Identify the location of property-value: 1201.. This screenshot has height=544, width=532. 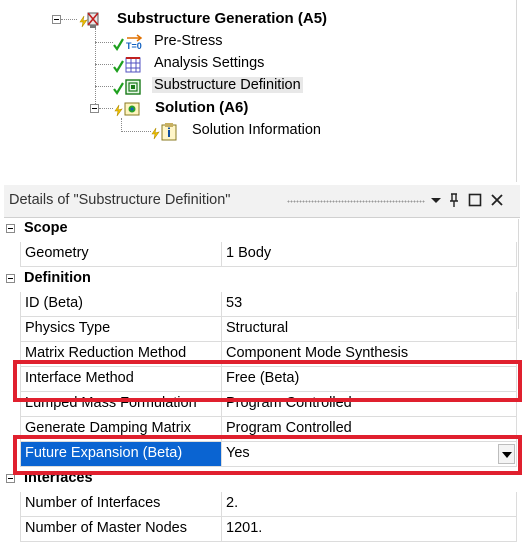
(369, 529).